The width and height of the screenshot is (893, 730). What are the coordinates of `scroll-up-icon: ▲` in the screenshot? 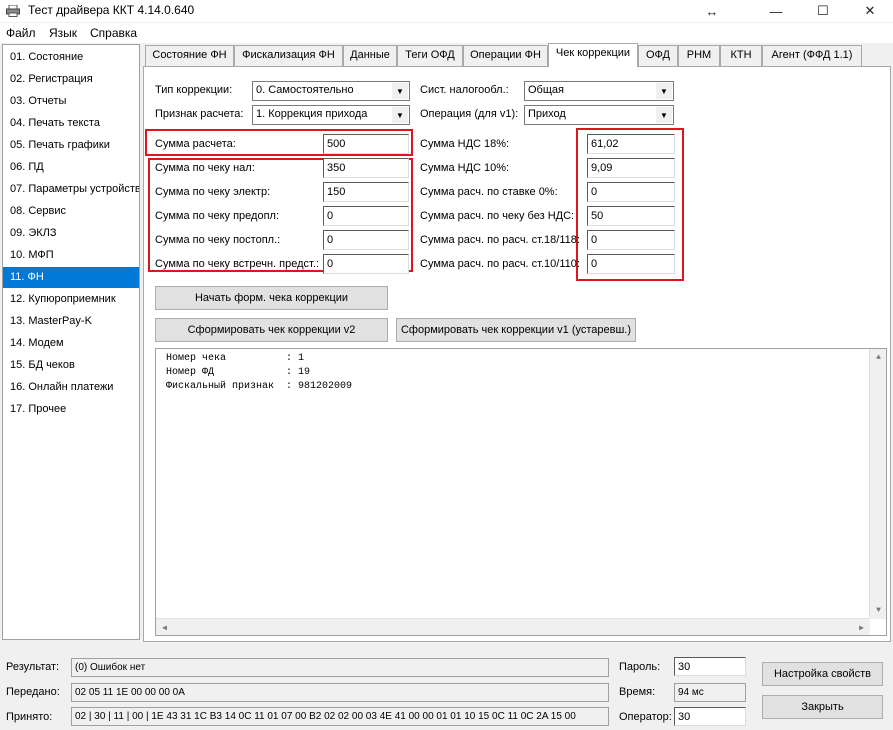 It's located at (878, 357).